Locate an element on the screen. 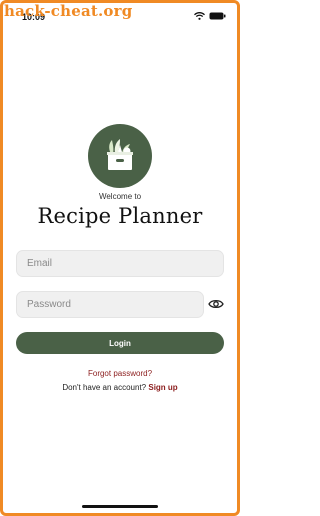 The width and height of the screenshot is (320, 516). login-button: Login is located at coordinates (120, 343).